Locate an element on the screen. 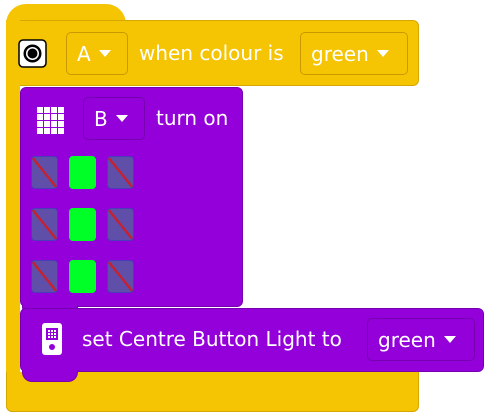  event-block-arm is located at coordinates (13, 205).